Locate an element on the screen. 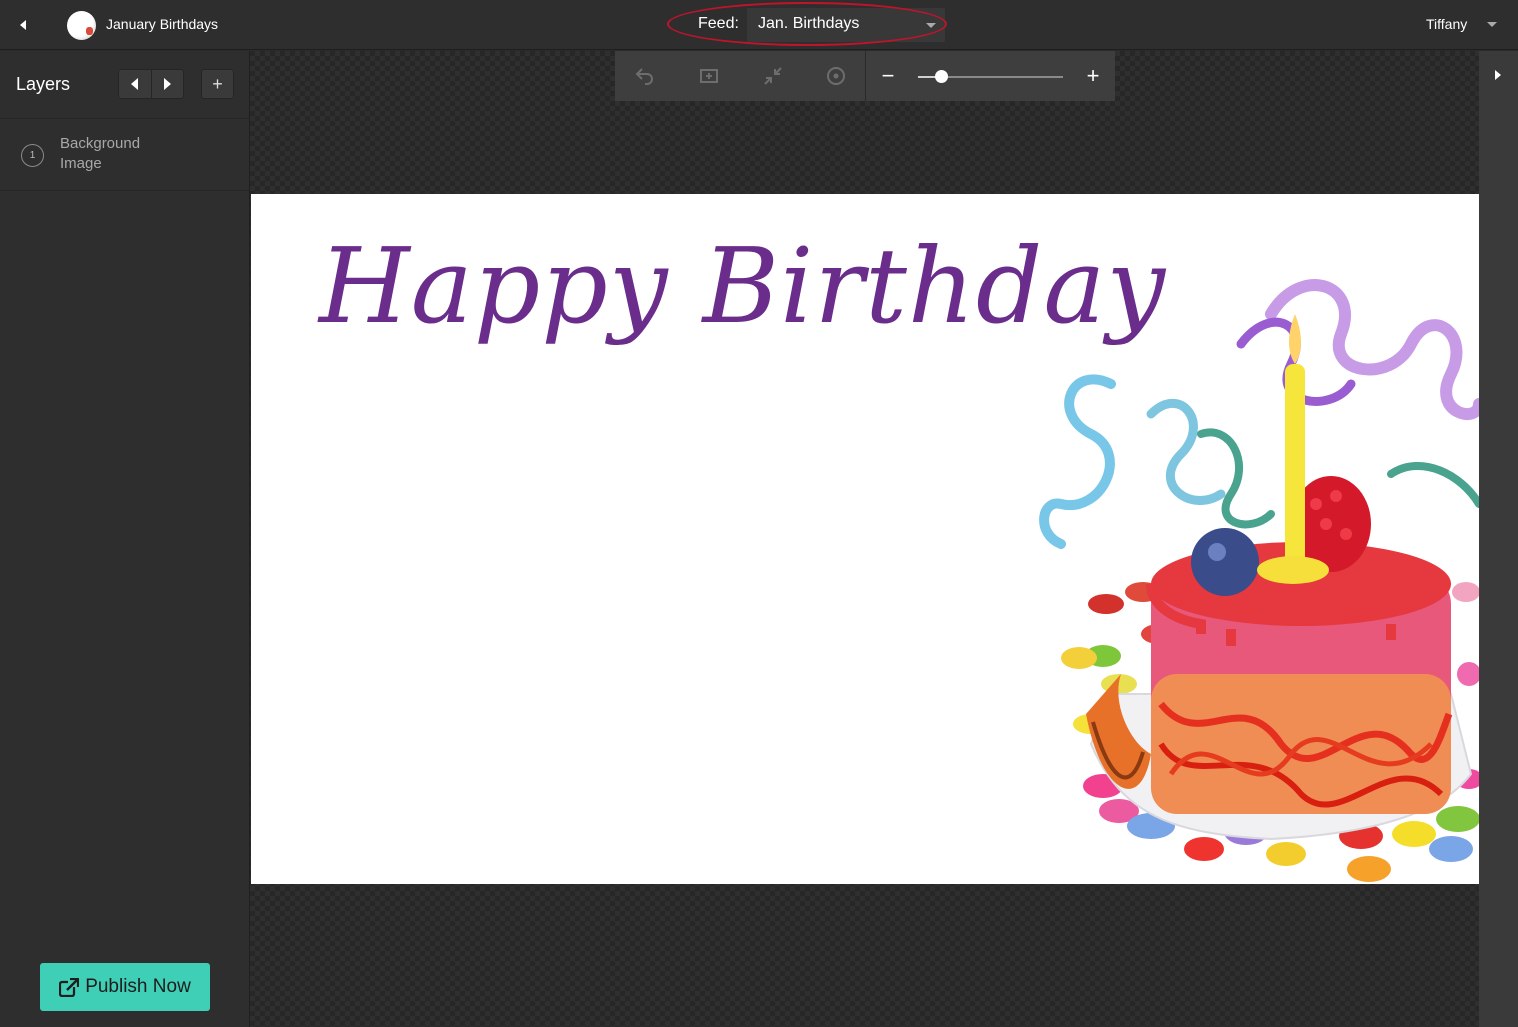  collapse-button is located at coordinates (773, 76).